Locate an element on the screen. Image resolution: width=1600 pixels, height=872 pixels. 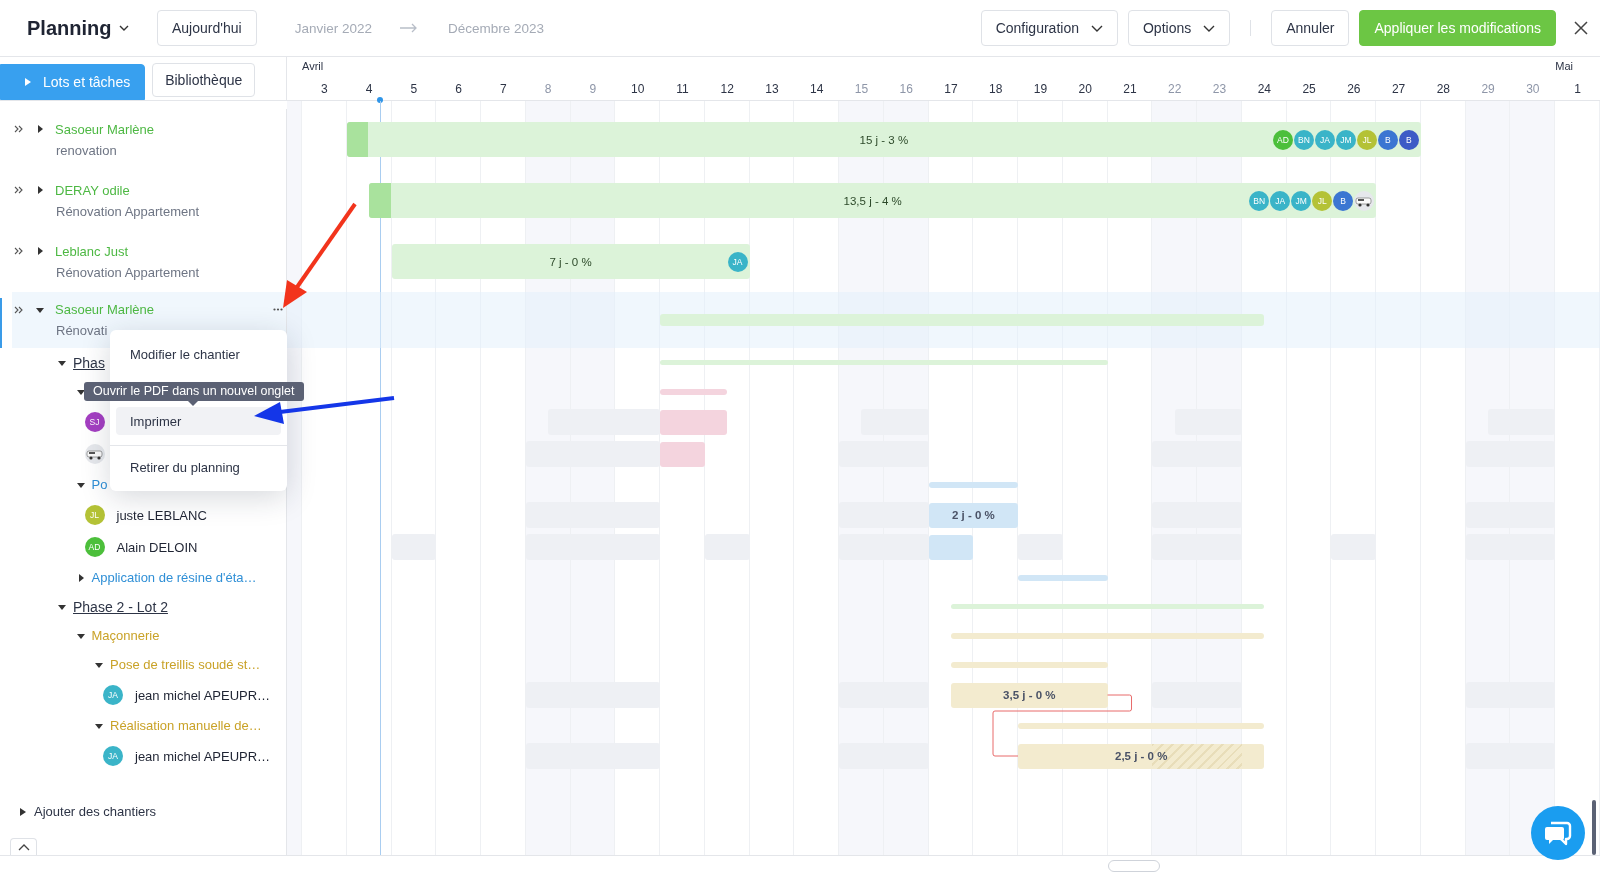
phase-name: Phas is located at coordinates (89, 362).